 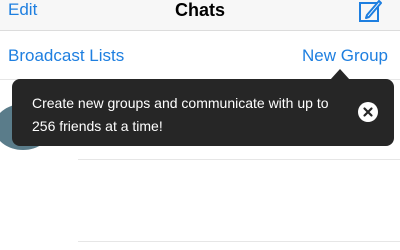 What do you see at coordinates (66, 56) in the screenshot?
I see `broadcast-lists-link: Broadcast Lists` at bounding box center [66, 56].